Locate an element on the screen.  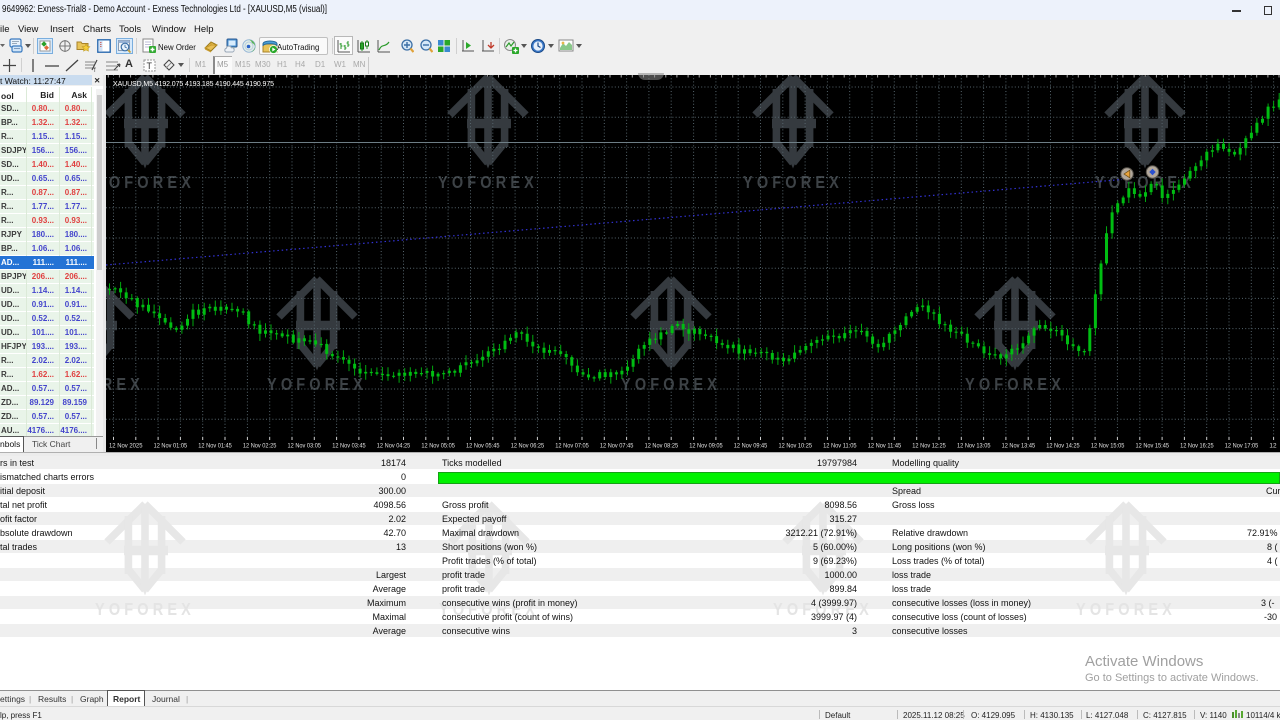
svg-text: 12 Nov 14:25 is located at coordinates (1063, 446).